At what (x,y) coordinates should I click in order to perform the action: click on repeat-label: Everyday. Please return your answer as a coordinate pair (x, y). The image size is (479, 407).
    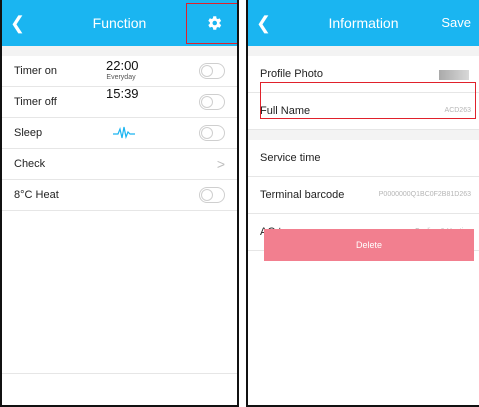
    Looking at the image, I should click on (121, 77).